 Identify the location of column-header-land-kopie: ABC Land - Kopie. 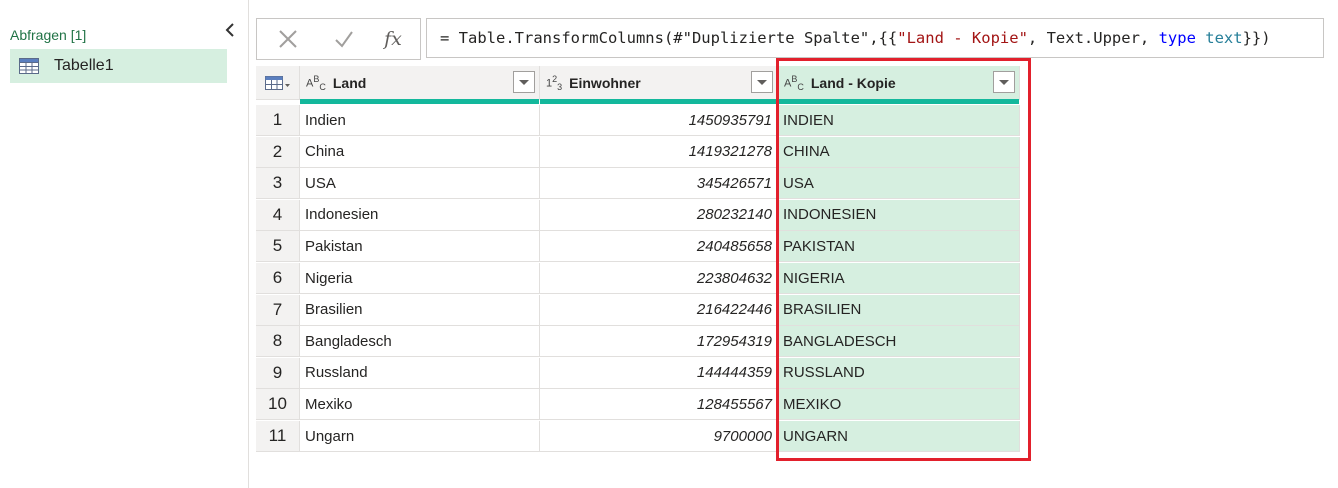
(899, 85).